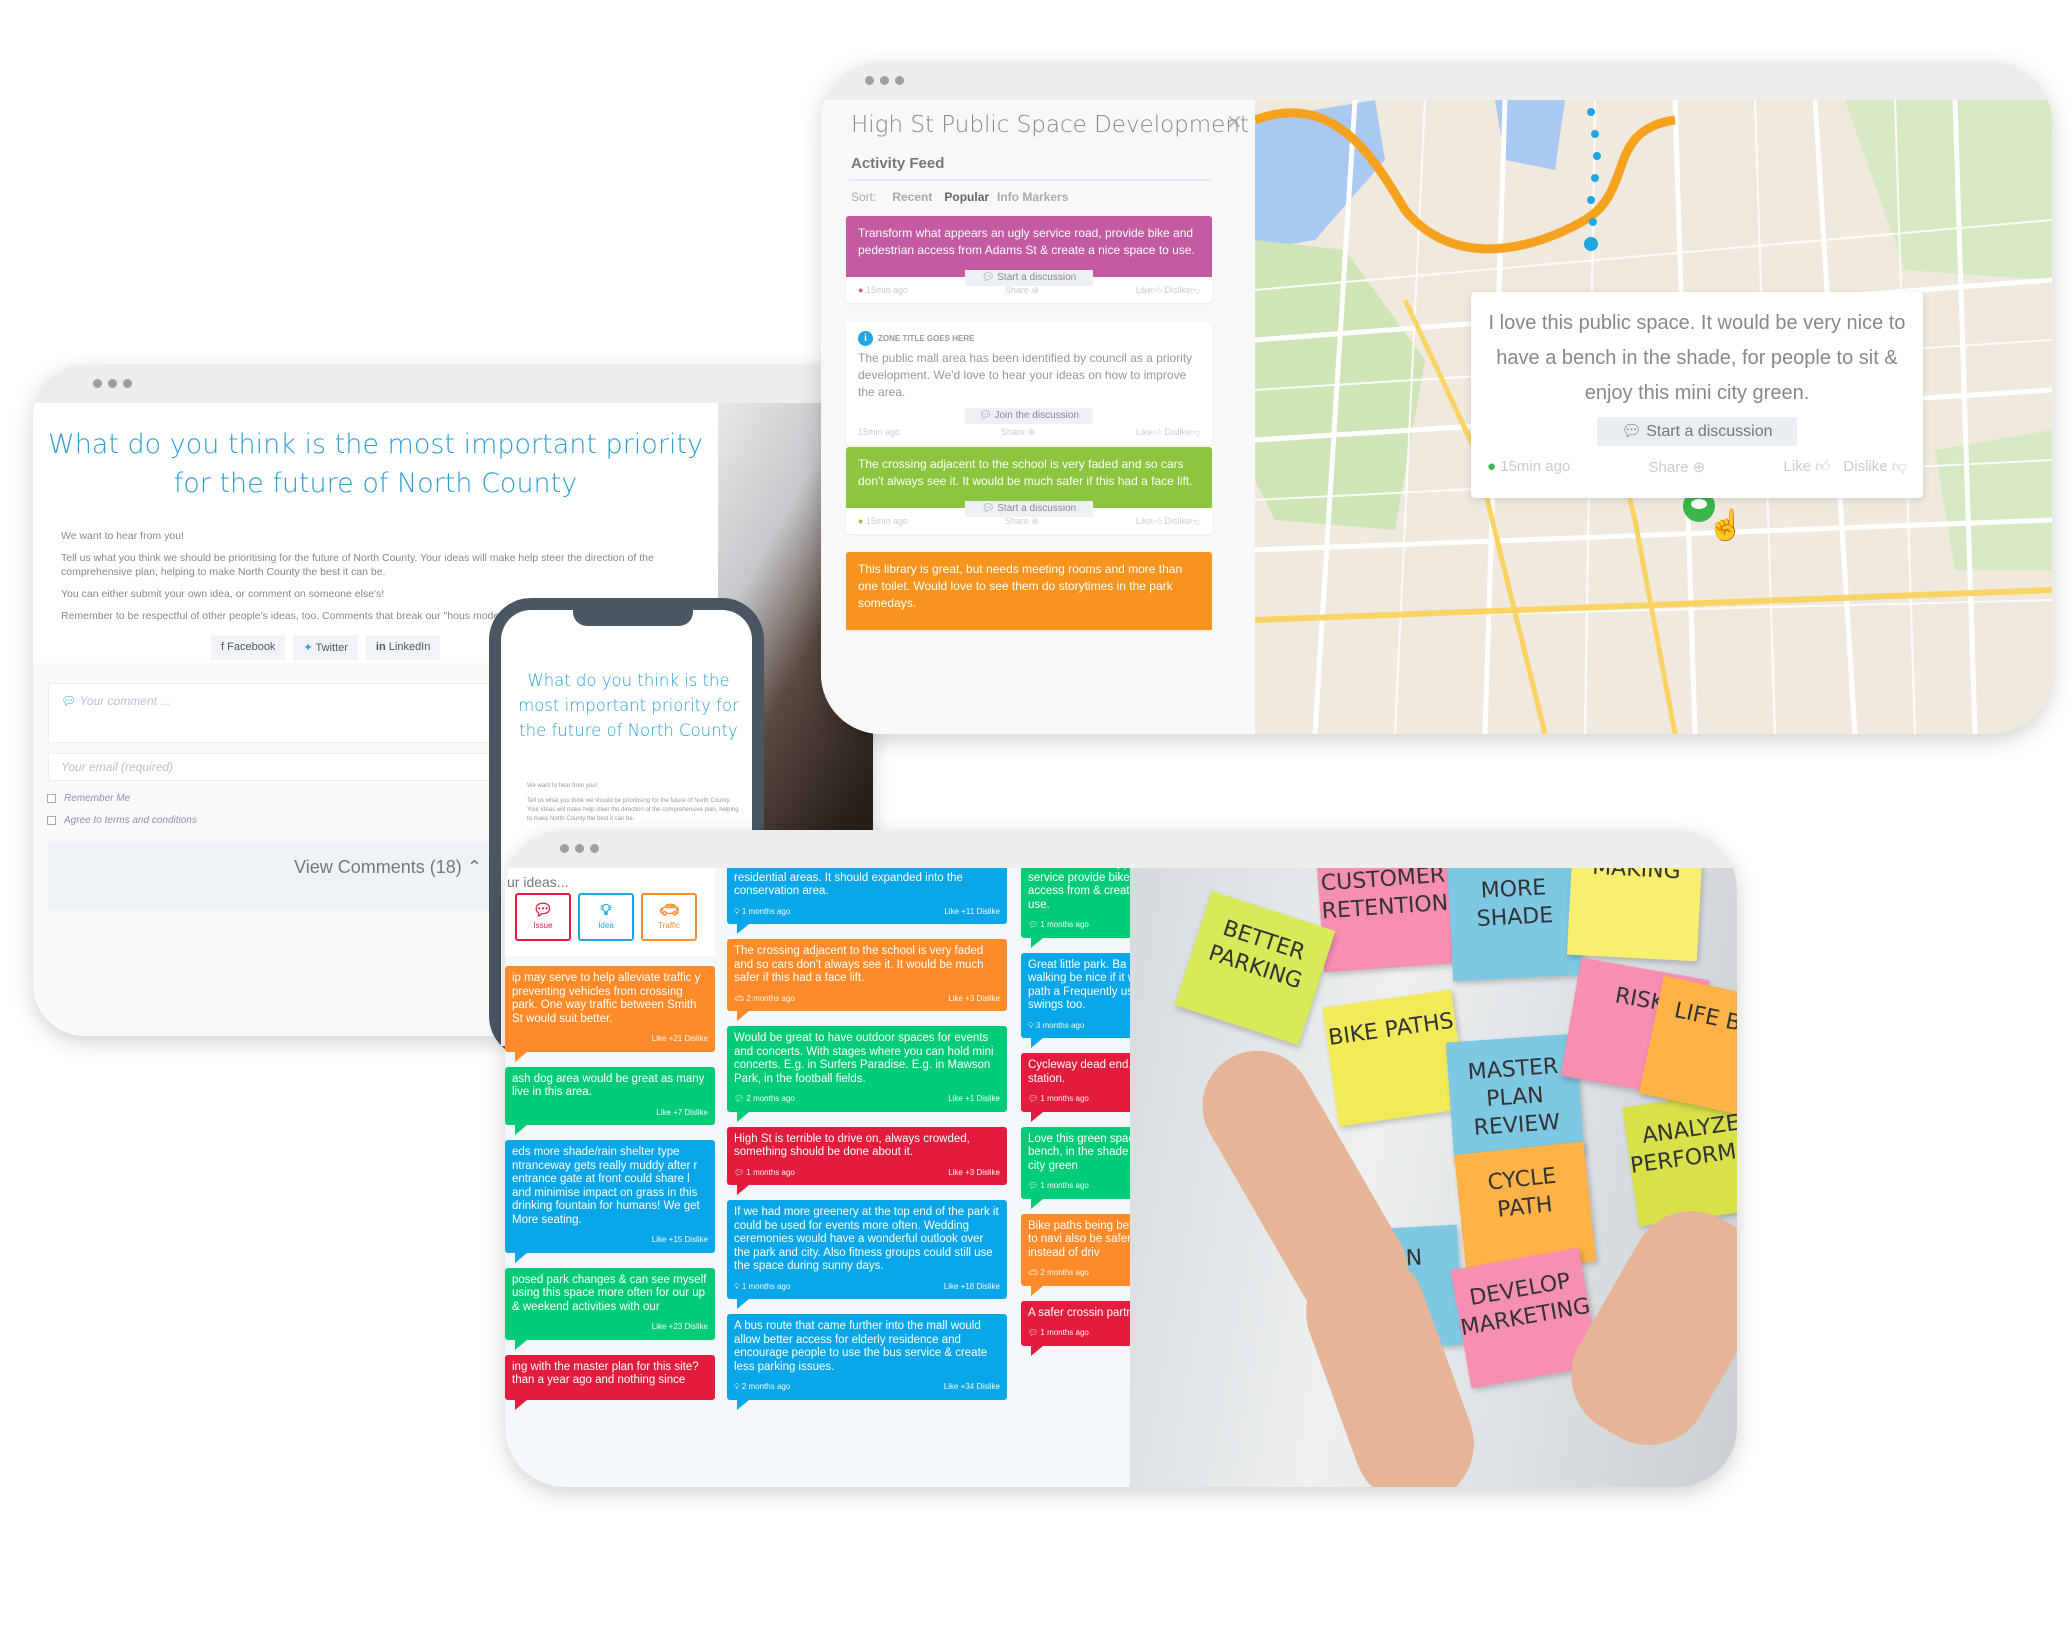 Image resolution: width=2072 pixels, height=1636 pixels. I want to click on label: Start a discussion, so click(1037, 508).